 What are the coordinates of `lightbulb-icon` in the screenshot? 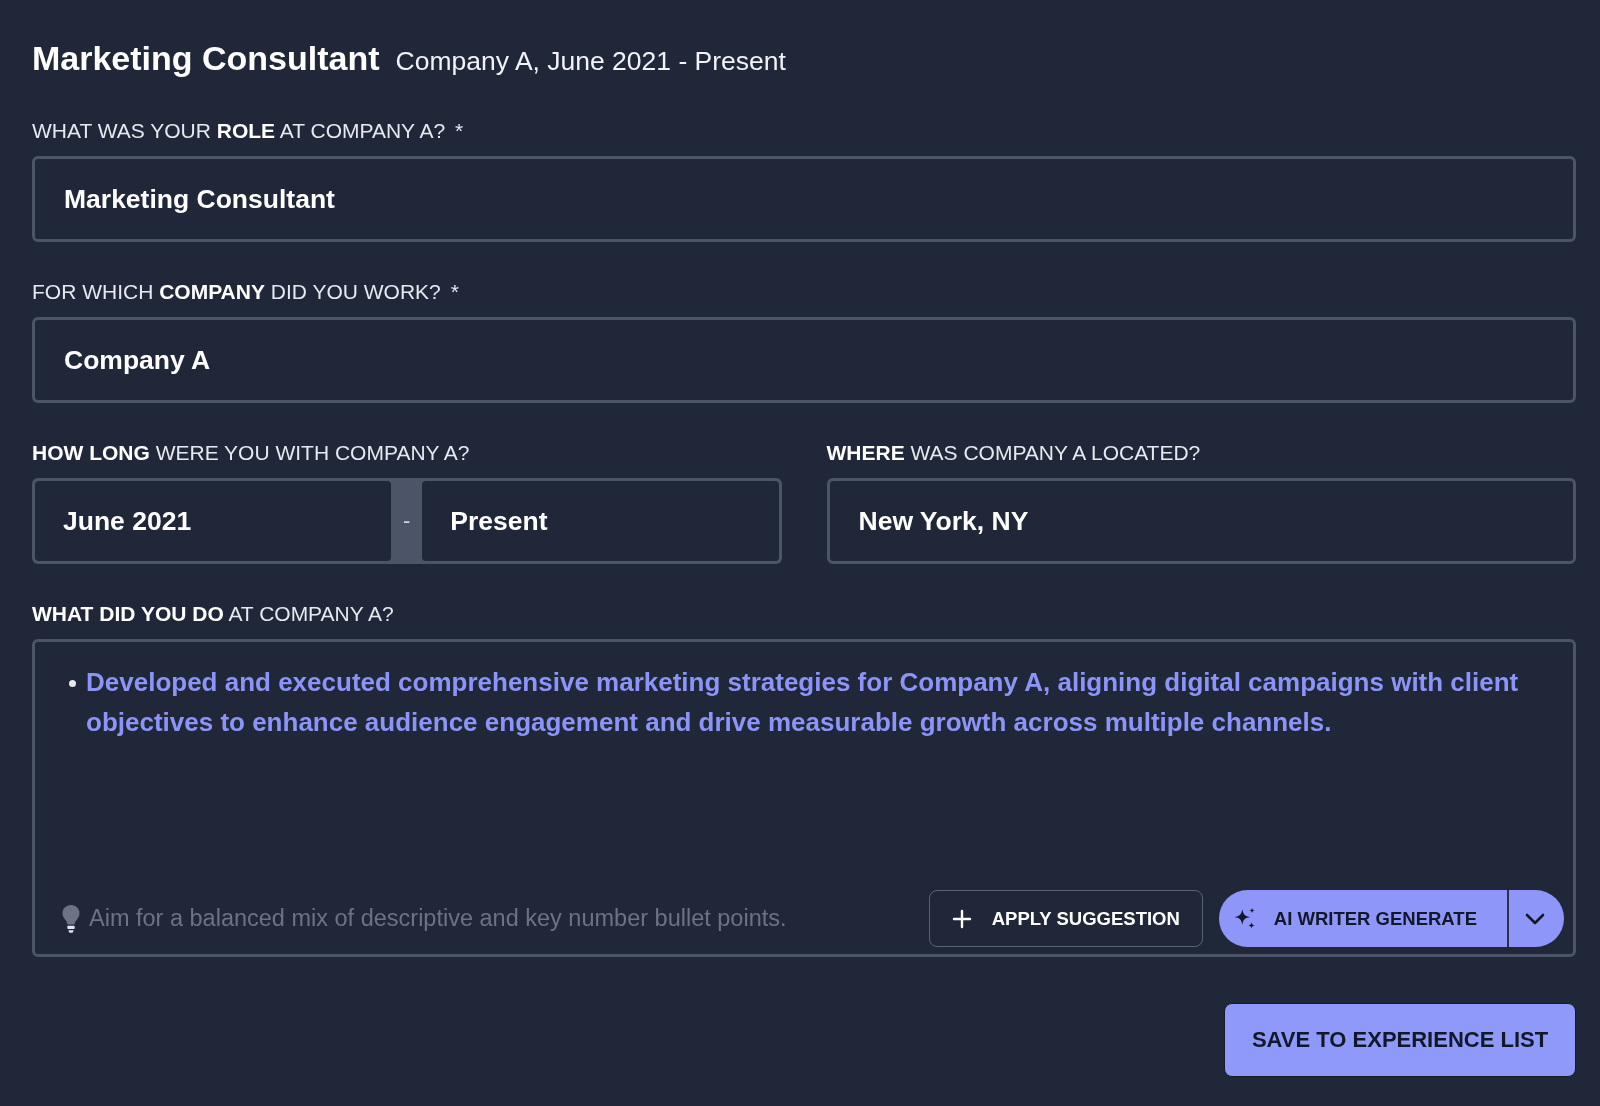 It's located at (71, 918).